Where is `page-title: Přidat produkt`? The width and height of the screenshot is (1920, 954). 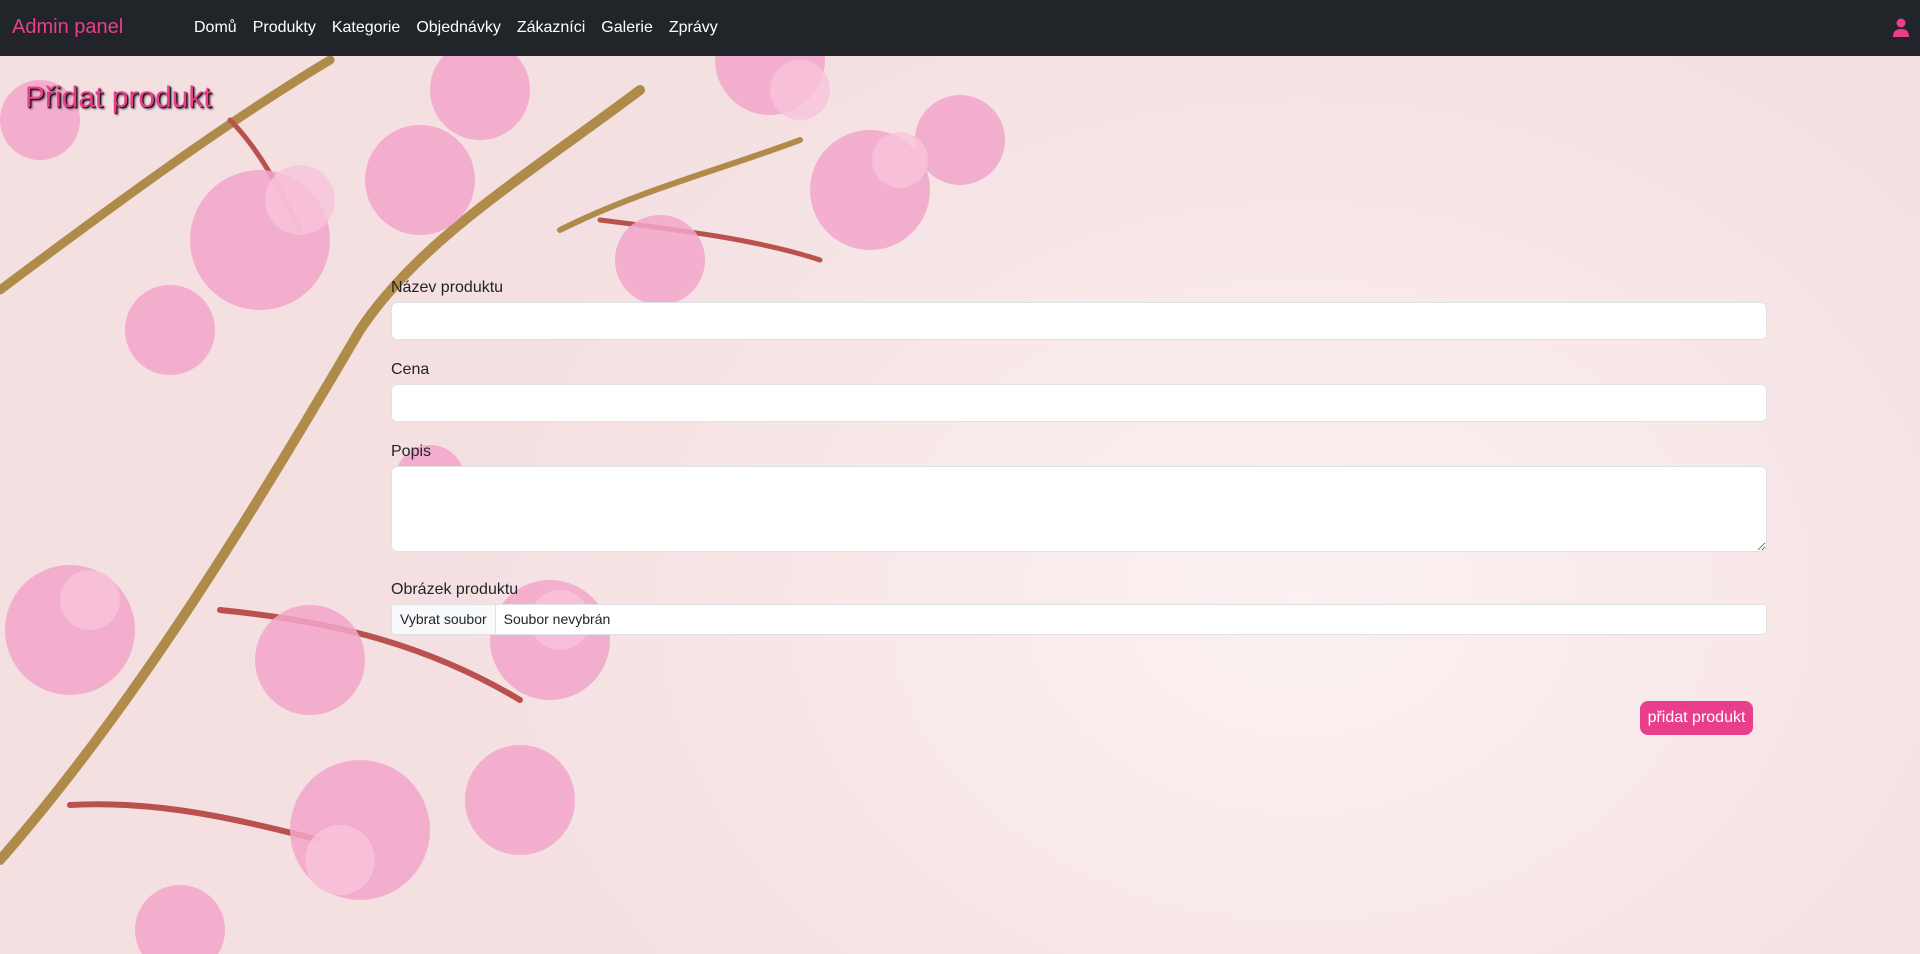 page-title: Přidat produkt is located at coordinates (118, 97).